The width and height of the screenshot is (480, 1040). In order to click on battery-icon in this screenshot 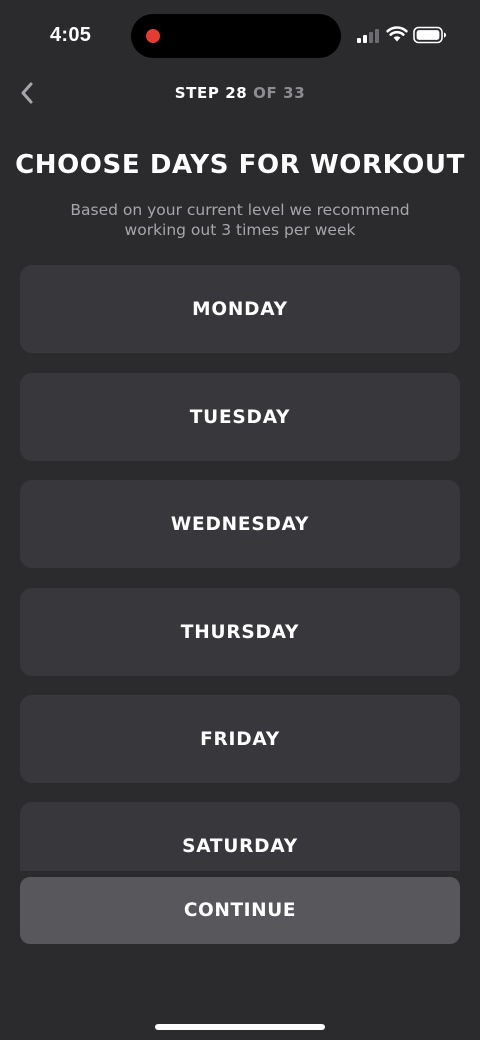, I will do `click(429, 35)`.